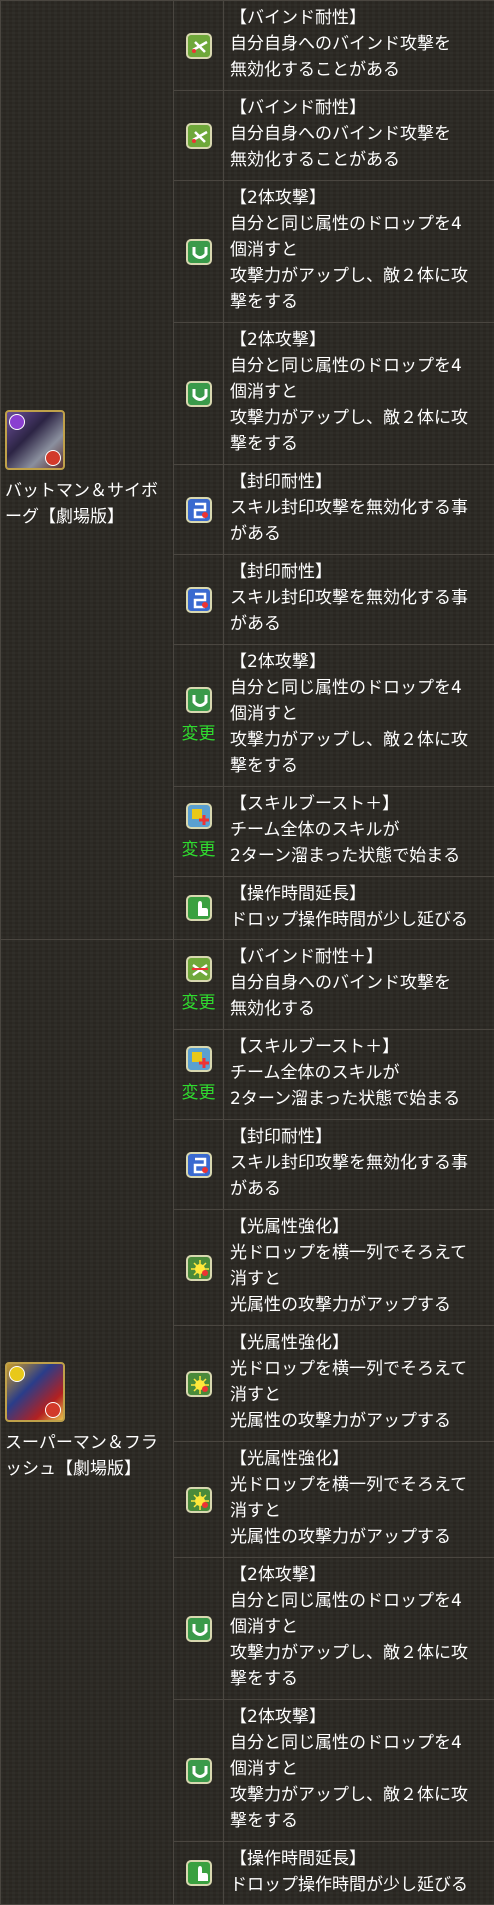  I want to click on awakening-description: 【バインド耐性】自分自身へのバインド攻撃を無効化することがある, so click(359, 46).